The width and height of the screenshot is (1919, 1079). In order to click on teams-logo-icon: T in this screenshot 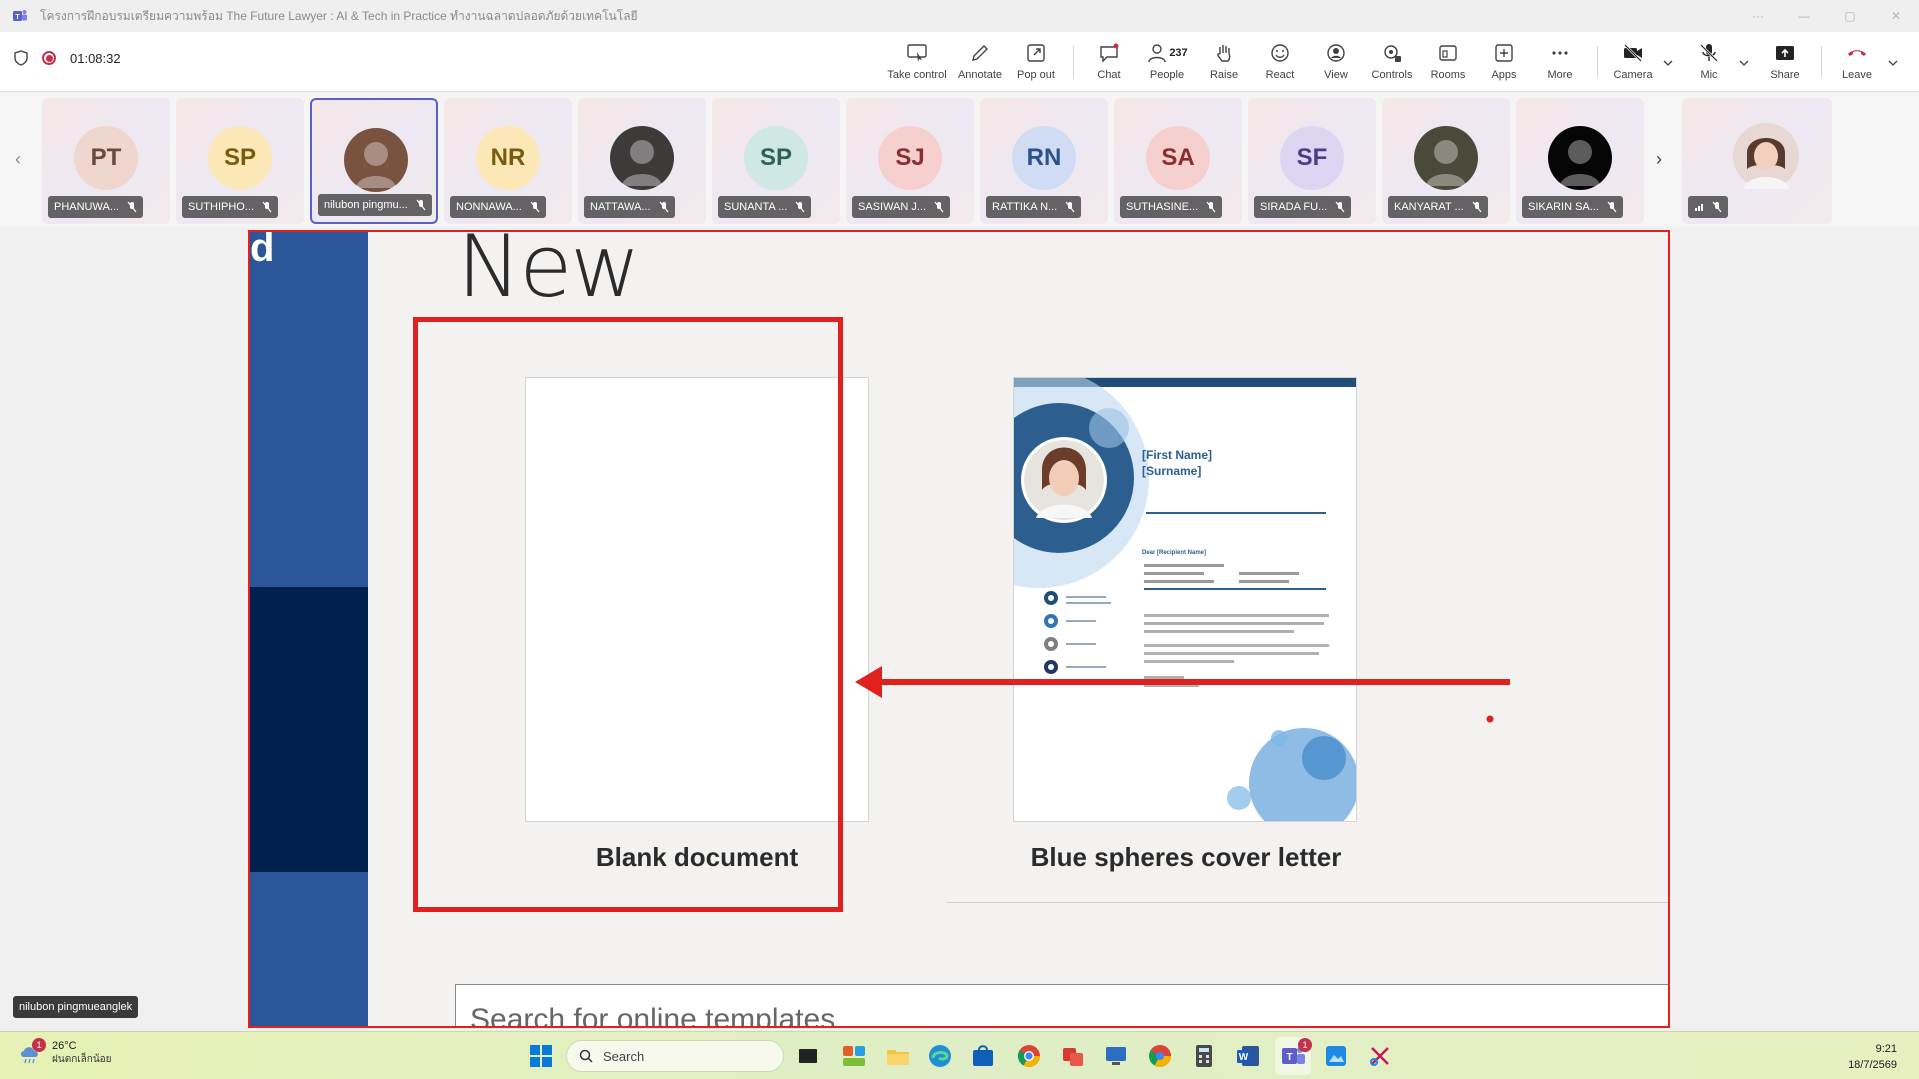, I will do `click(20, 15)`.